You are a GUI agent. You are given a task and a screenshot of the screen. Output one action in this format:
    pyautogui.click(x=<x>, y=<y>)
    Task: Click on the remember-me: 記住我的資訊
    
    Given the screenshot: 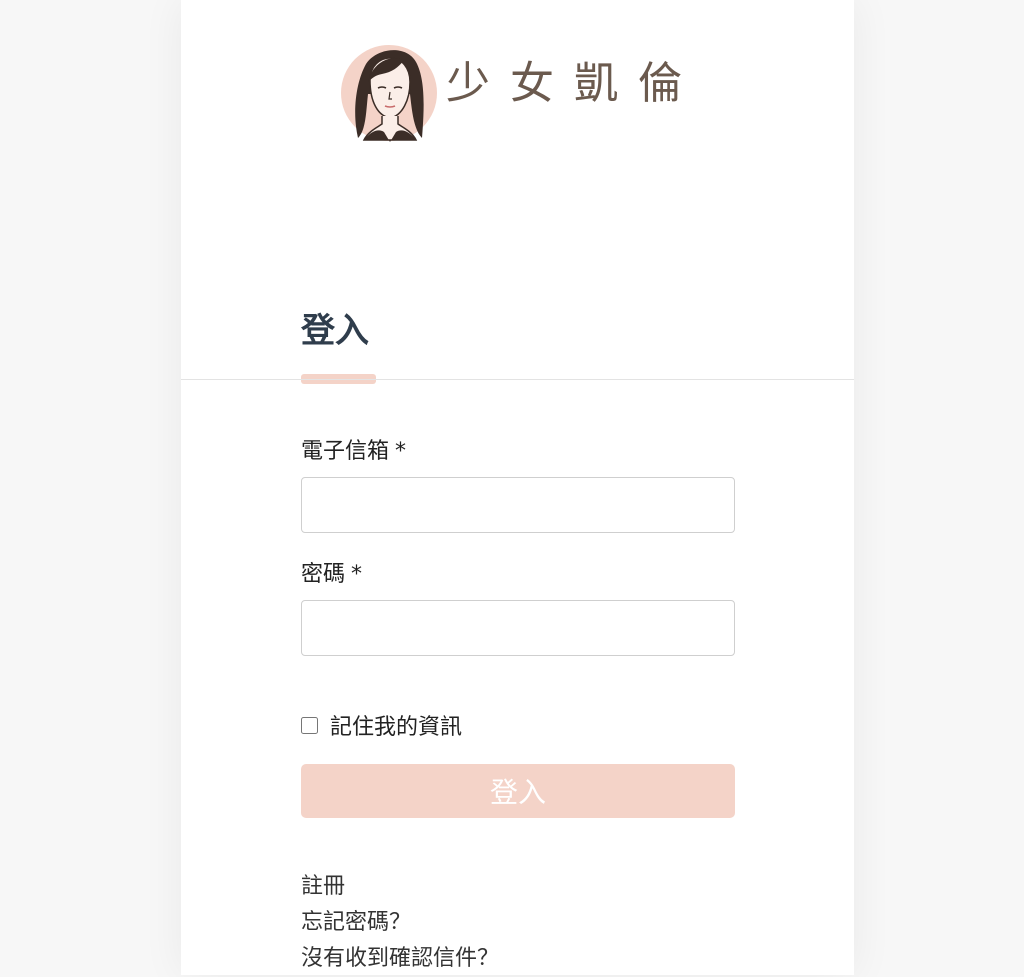 What is the action you would take?
    pyautogui.click(x=381, y=725)
    